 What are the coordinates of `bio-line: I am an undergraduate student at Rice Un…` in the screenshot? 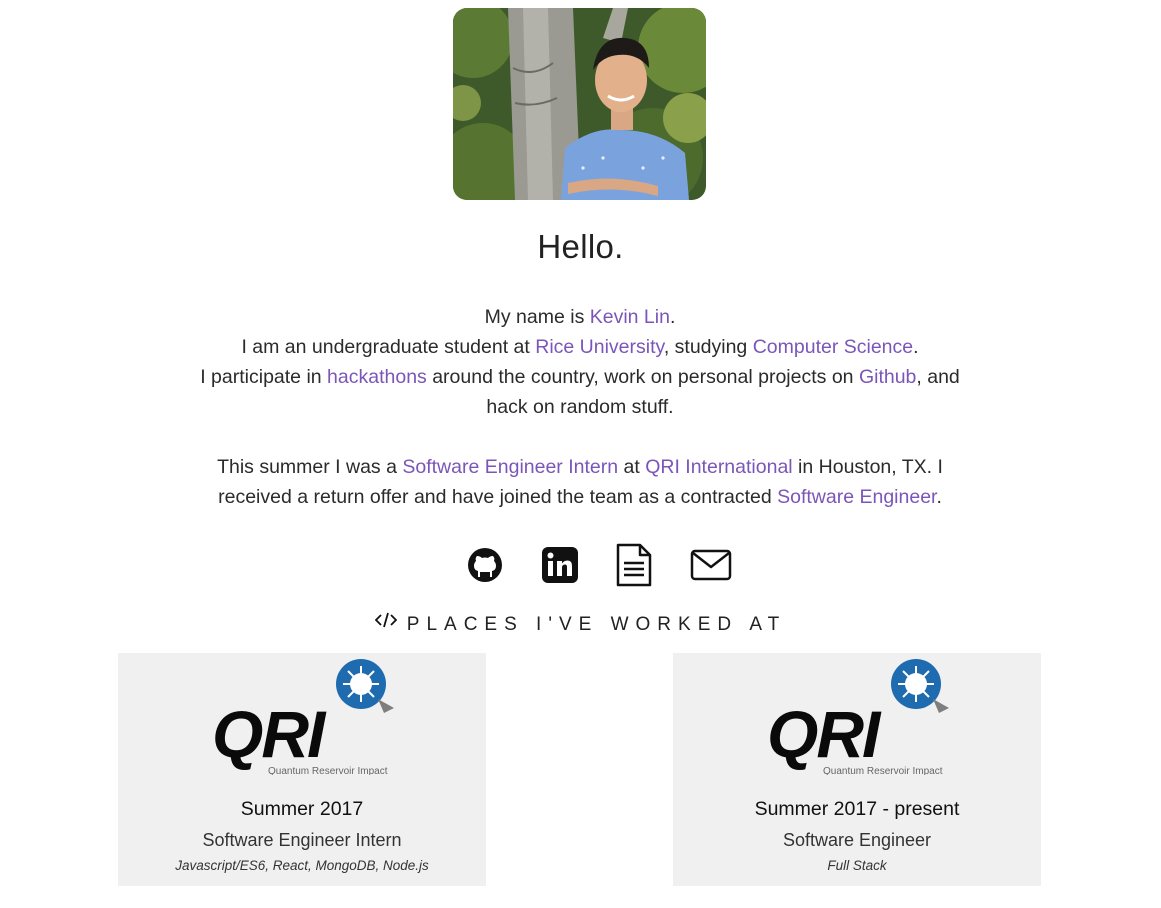 It's located at (580, 347).